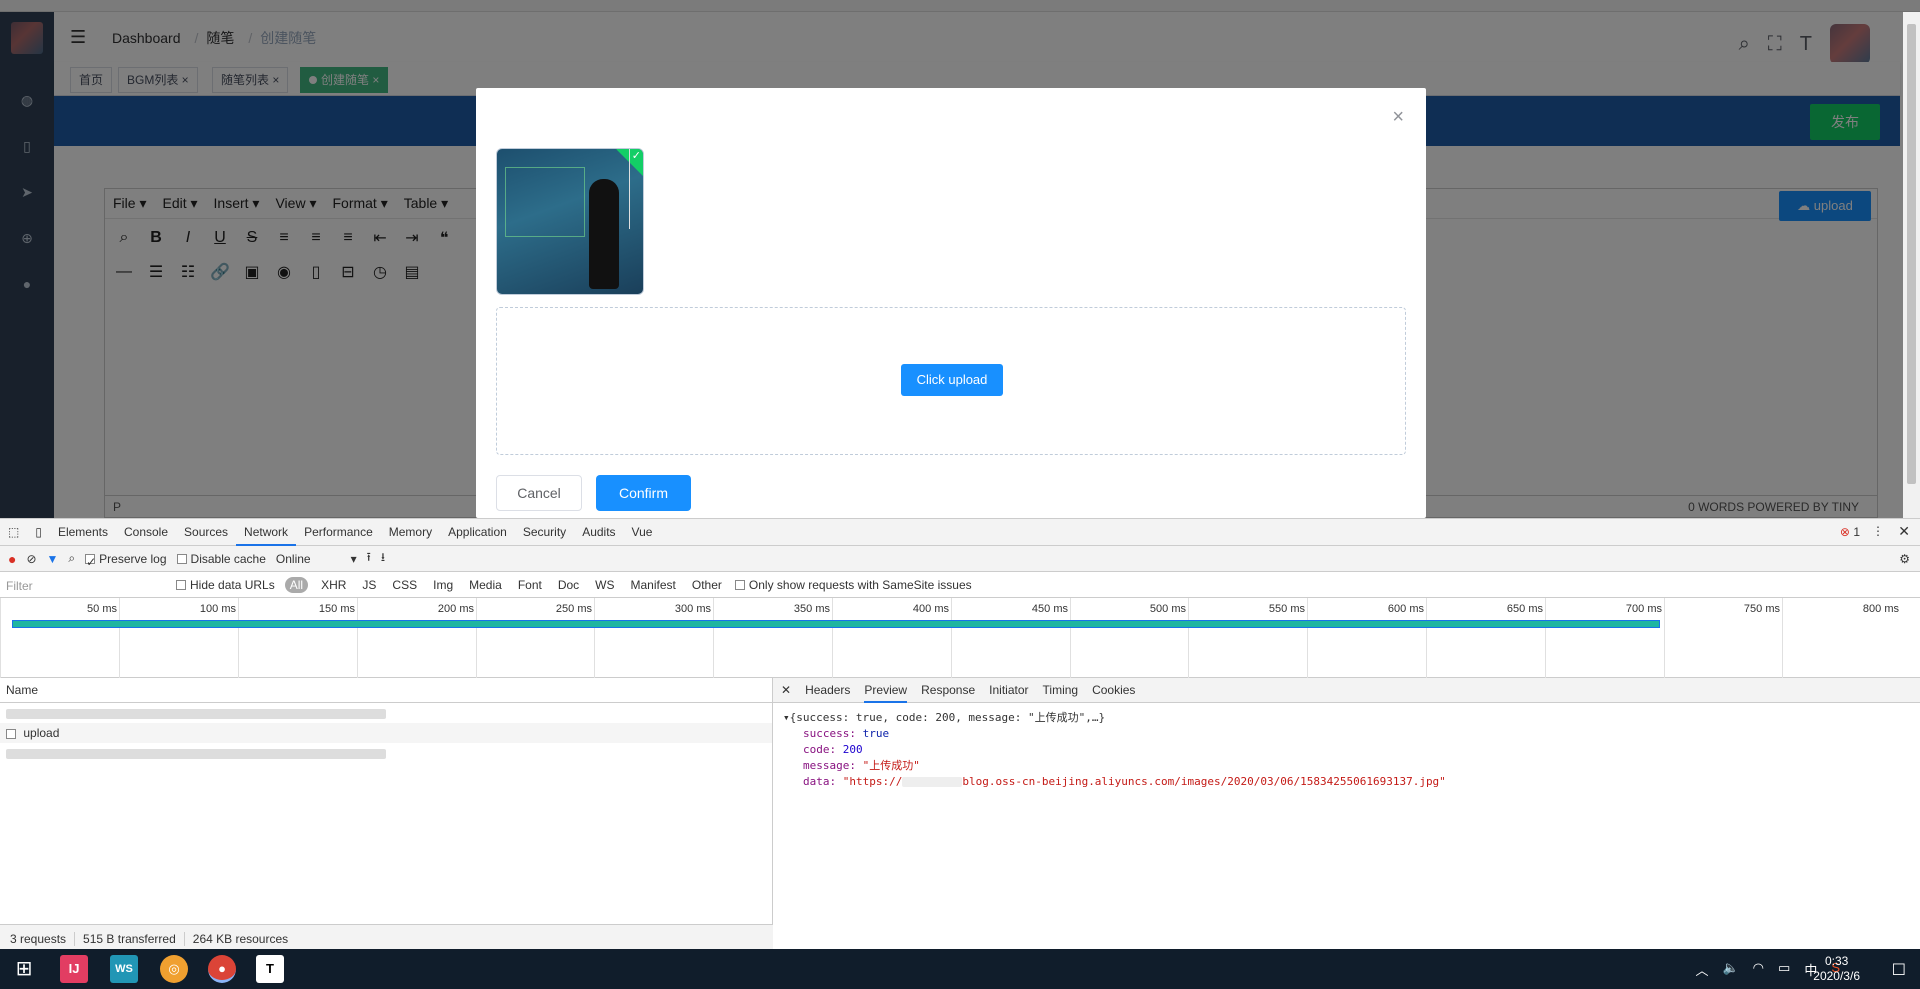 The height and width of the screenshot is (989, 1920). I want to click on inspect-icon: ⬚, so click(13, 532).